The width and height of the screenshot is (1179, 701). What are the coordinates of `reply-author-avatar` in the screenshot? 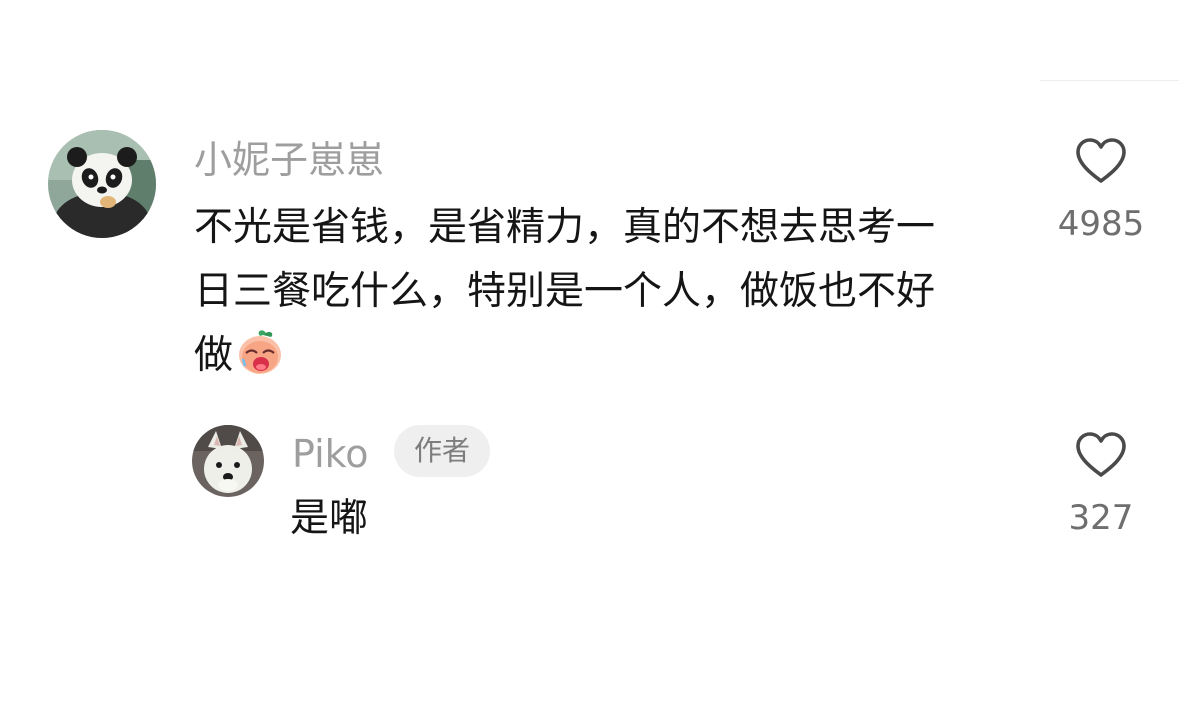 It's located at (228, 461).